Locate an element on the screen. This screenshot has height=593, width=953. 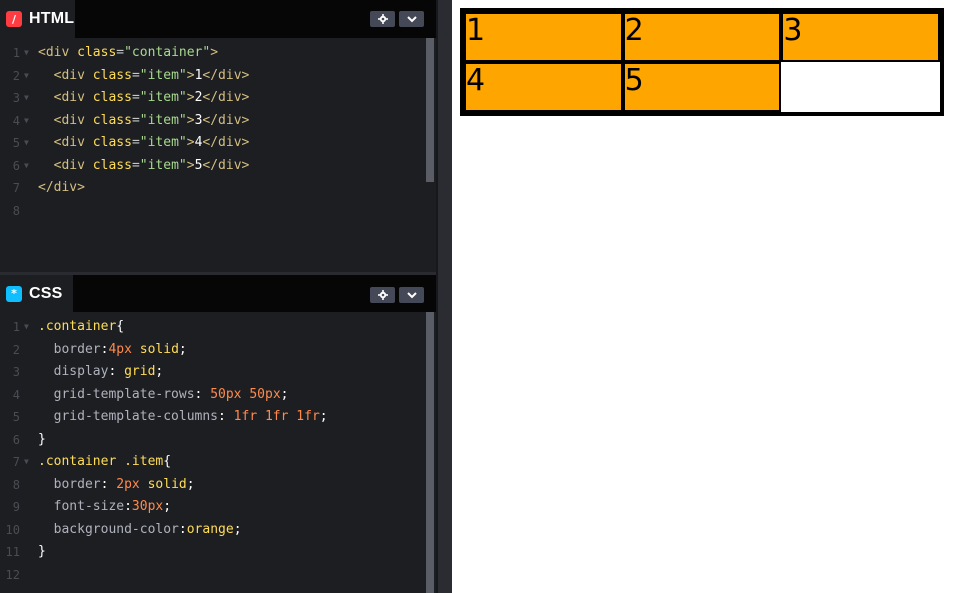
line-number: 9 is located at coordinates (16, 507).